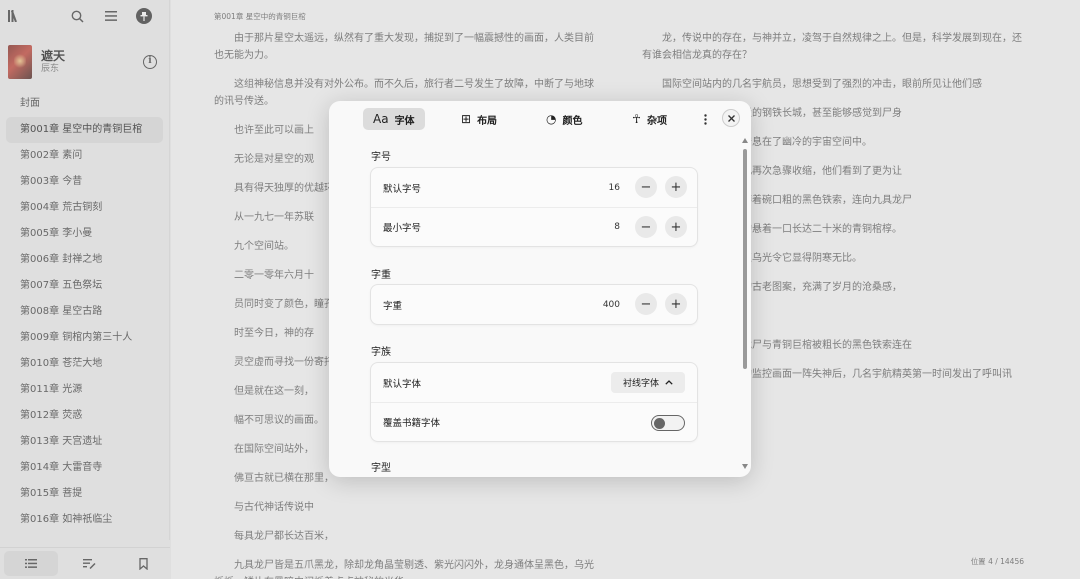 The image size is (1080, 579). I want to click on font-icon: Aa, so click(381, 119).